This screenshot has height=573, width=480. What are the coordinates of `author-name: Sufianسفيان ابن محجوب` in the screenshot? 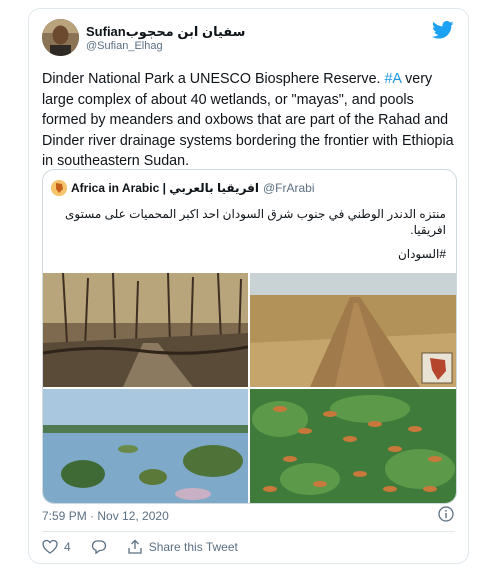 It's located at (165, 31).